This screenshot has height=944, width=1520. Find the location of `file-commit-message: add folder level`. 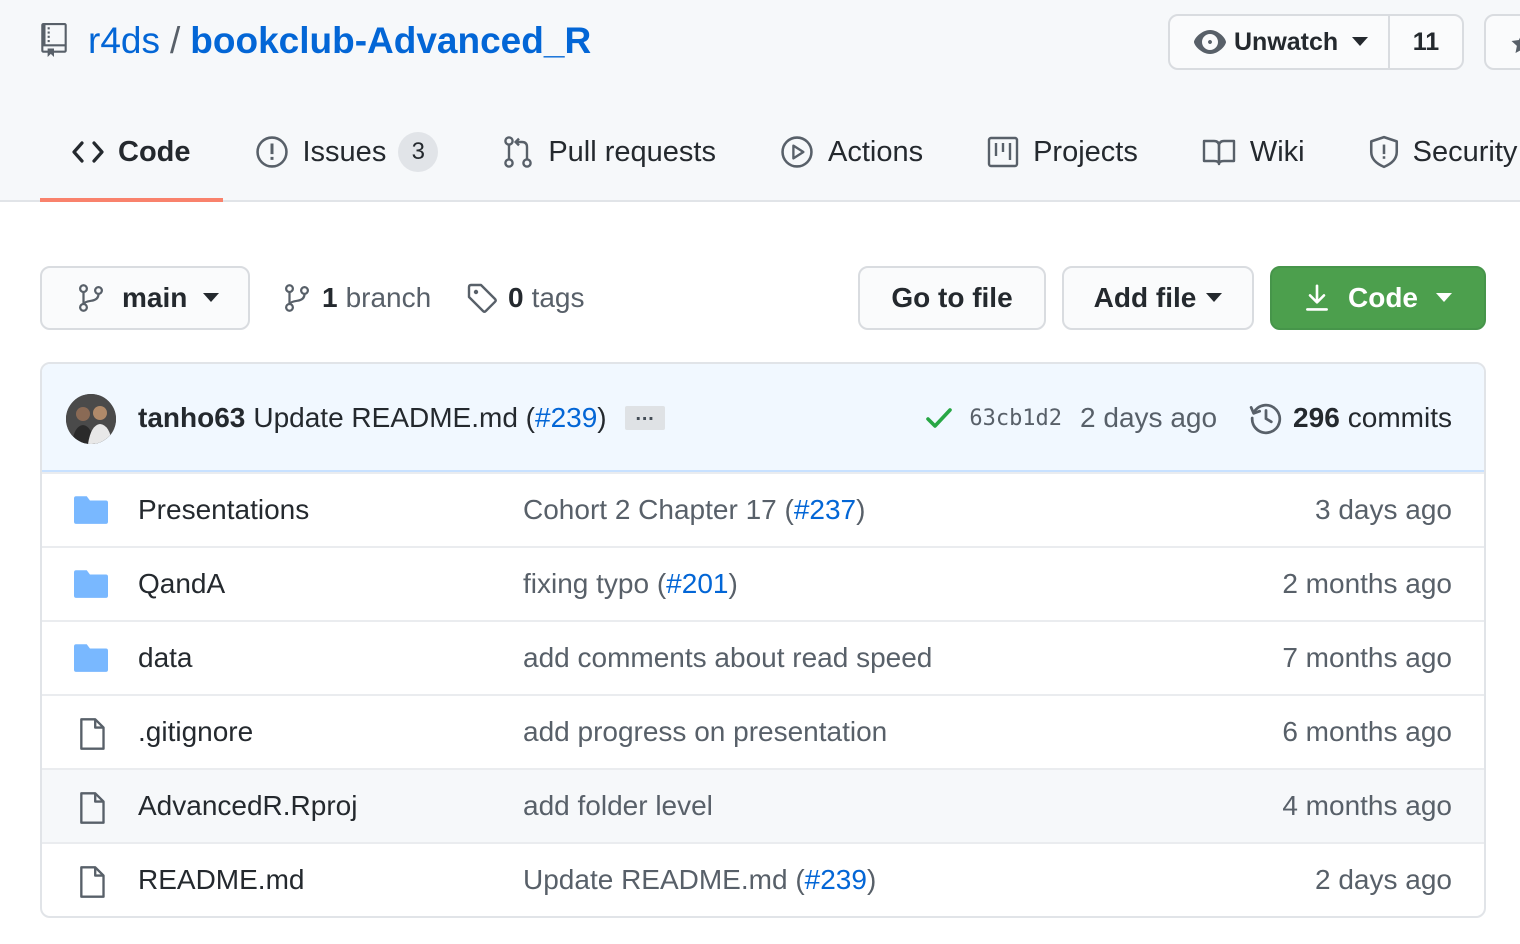

file-commit-message: add folder level is located at coordinates (618, 806).